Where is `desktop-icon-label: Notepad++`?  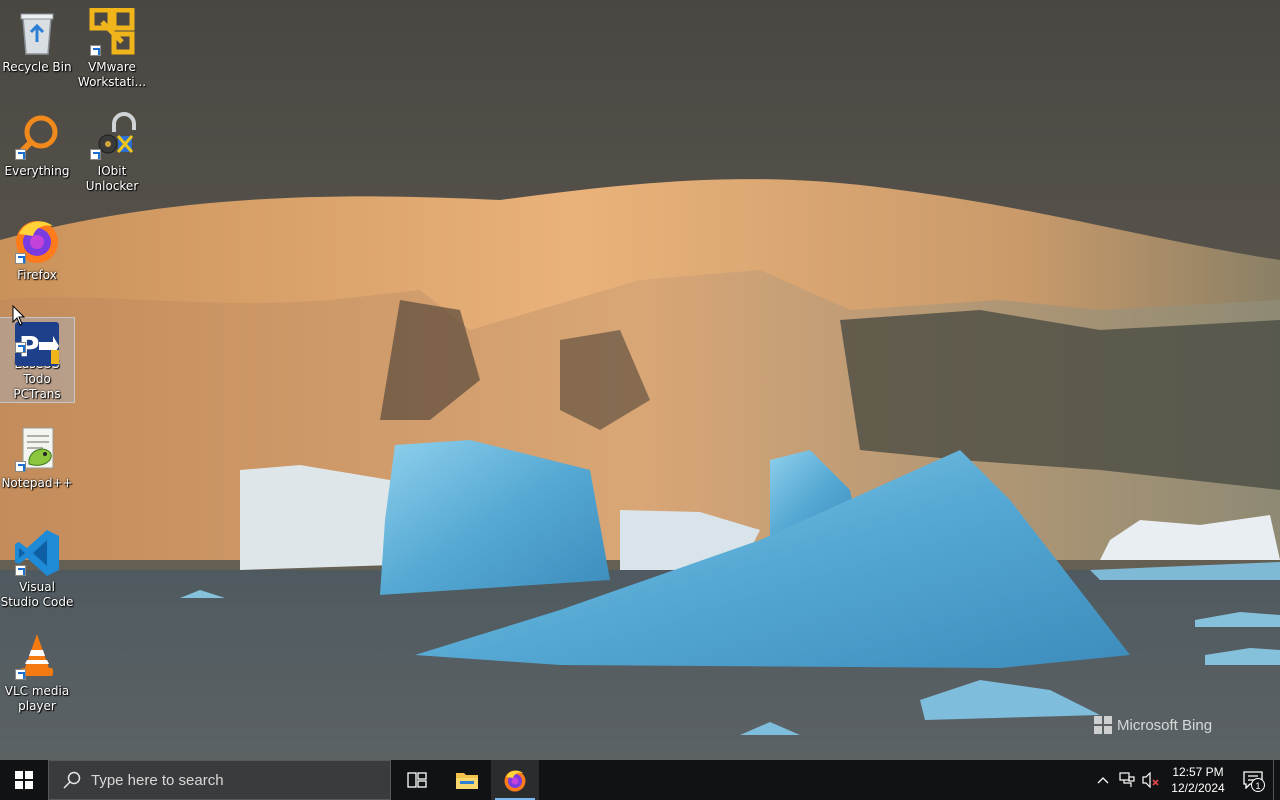
desktop-icon-label: Notepad++ is located at coordinates (37, 483).